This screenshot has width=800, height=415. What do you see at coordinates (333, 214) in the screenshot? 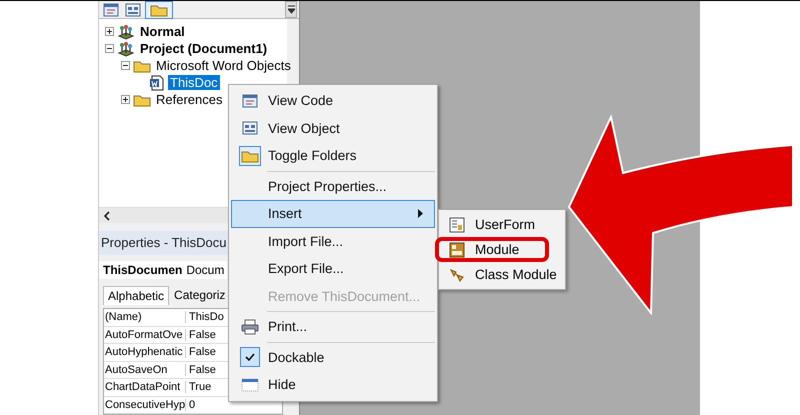
I see `menu-item: Insert` at bounding box center [333, 214].